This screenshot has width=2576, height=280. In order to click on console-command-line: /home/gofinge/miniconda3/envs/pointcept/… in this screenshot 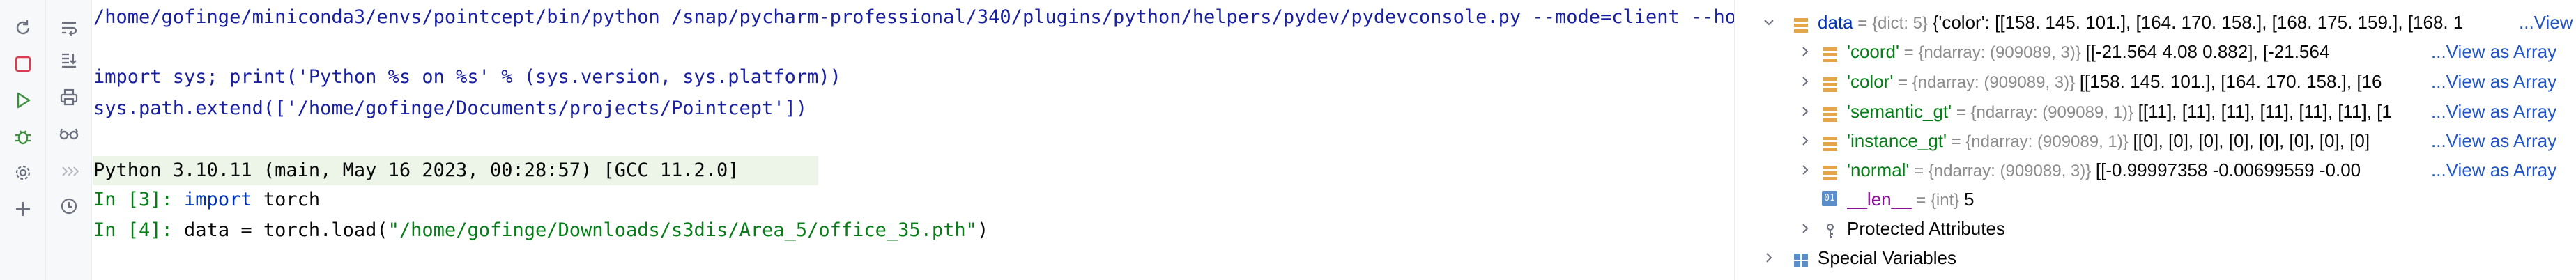, I will do `click(913, 17)`.